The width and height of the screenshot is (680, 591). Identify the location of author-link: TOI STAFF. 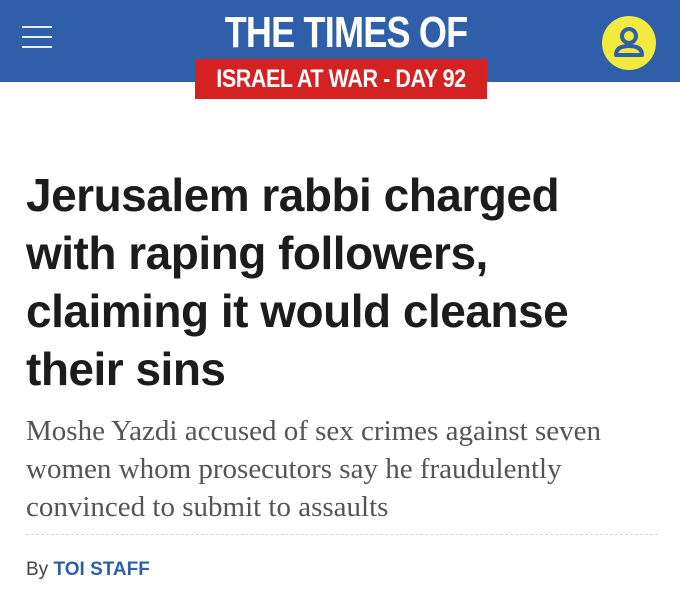
(101, 569).